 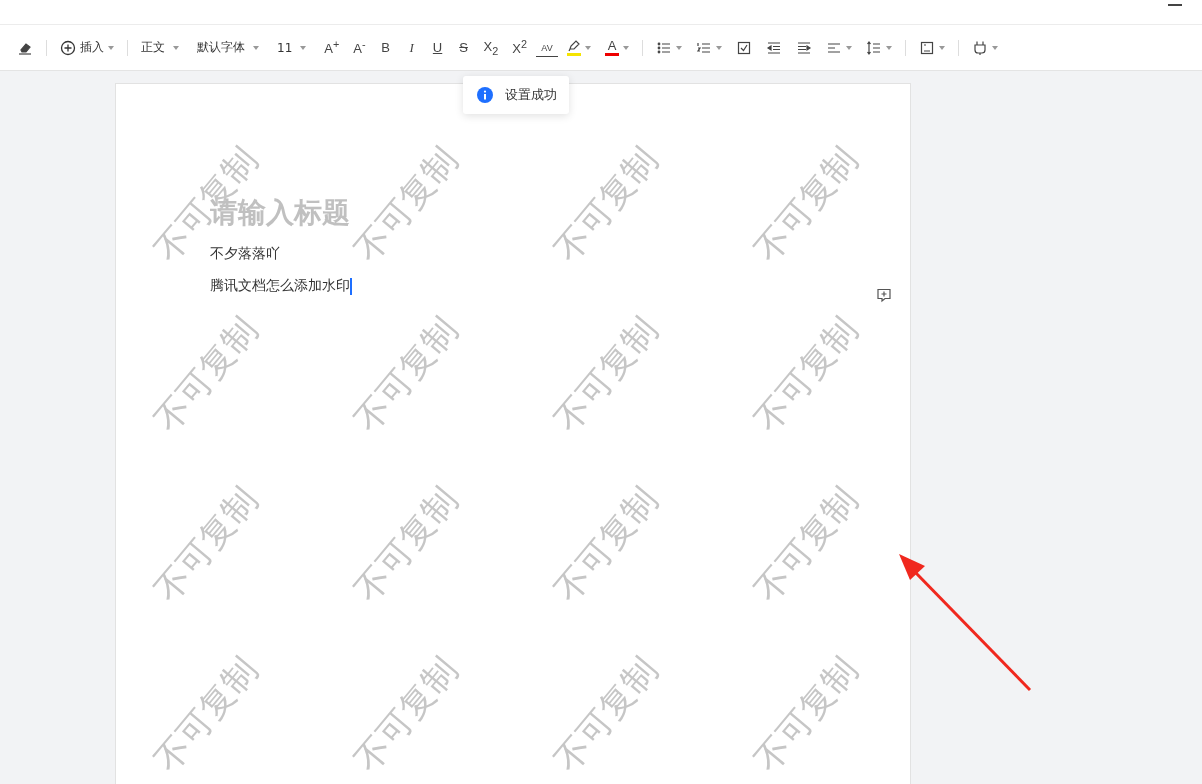 I want to click on text-cursor, so click(x=351, y=286).